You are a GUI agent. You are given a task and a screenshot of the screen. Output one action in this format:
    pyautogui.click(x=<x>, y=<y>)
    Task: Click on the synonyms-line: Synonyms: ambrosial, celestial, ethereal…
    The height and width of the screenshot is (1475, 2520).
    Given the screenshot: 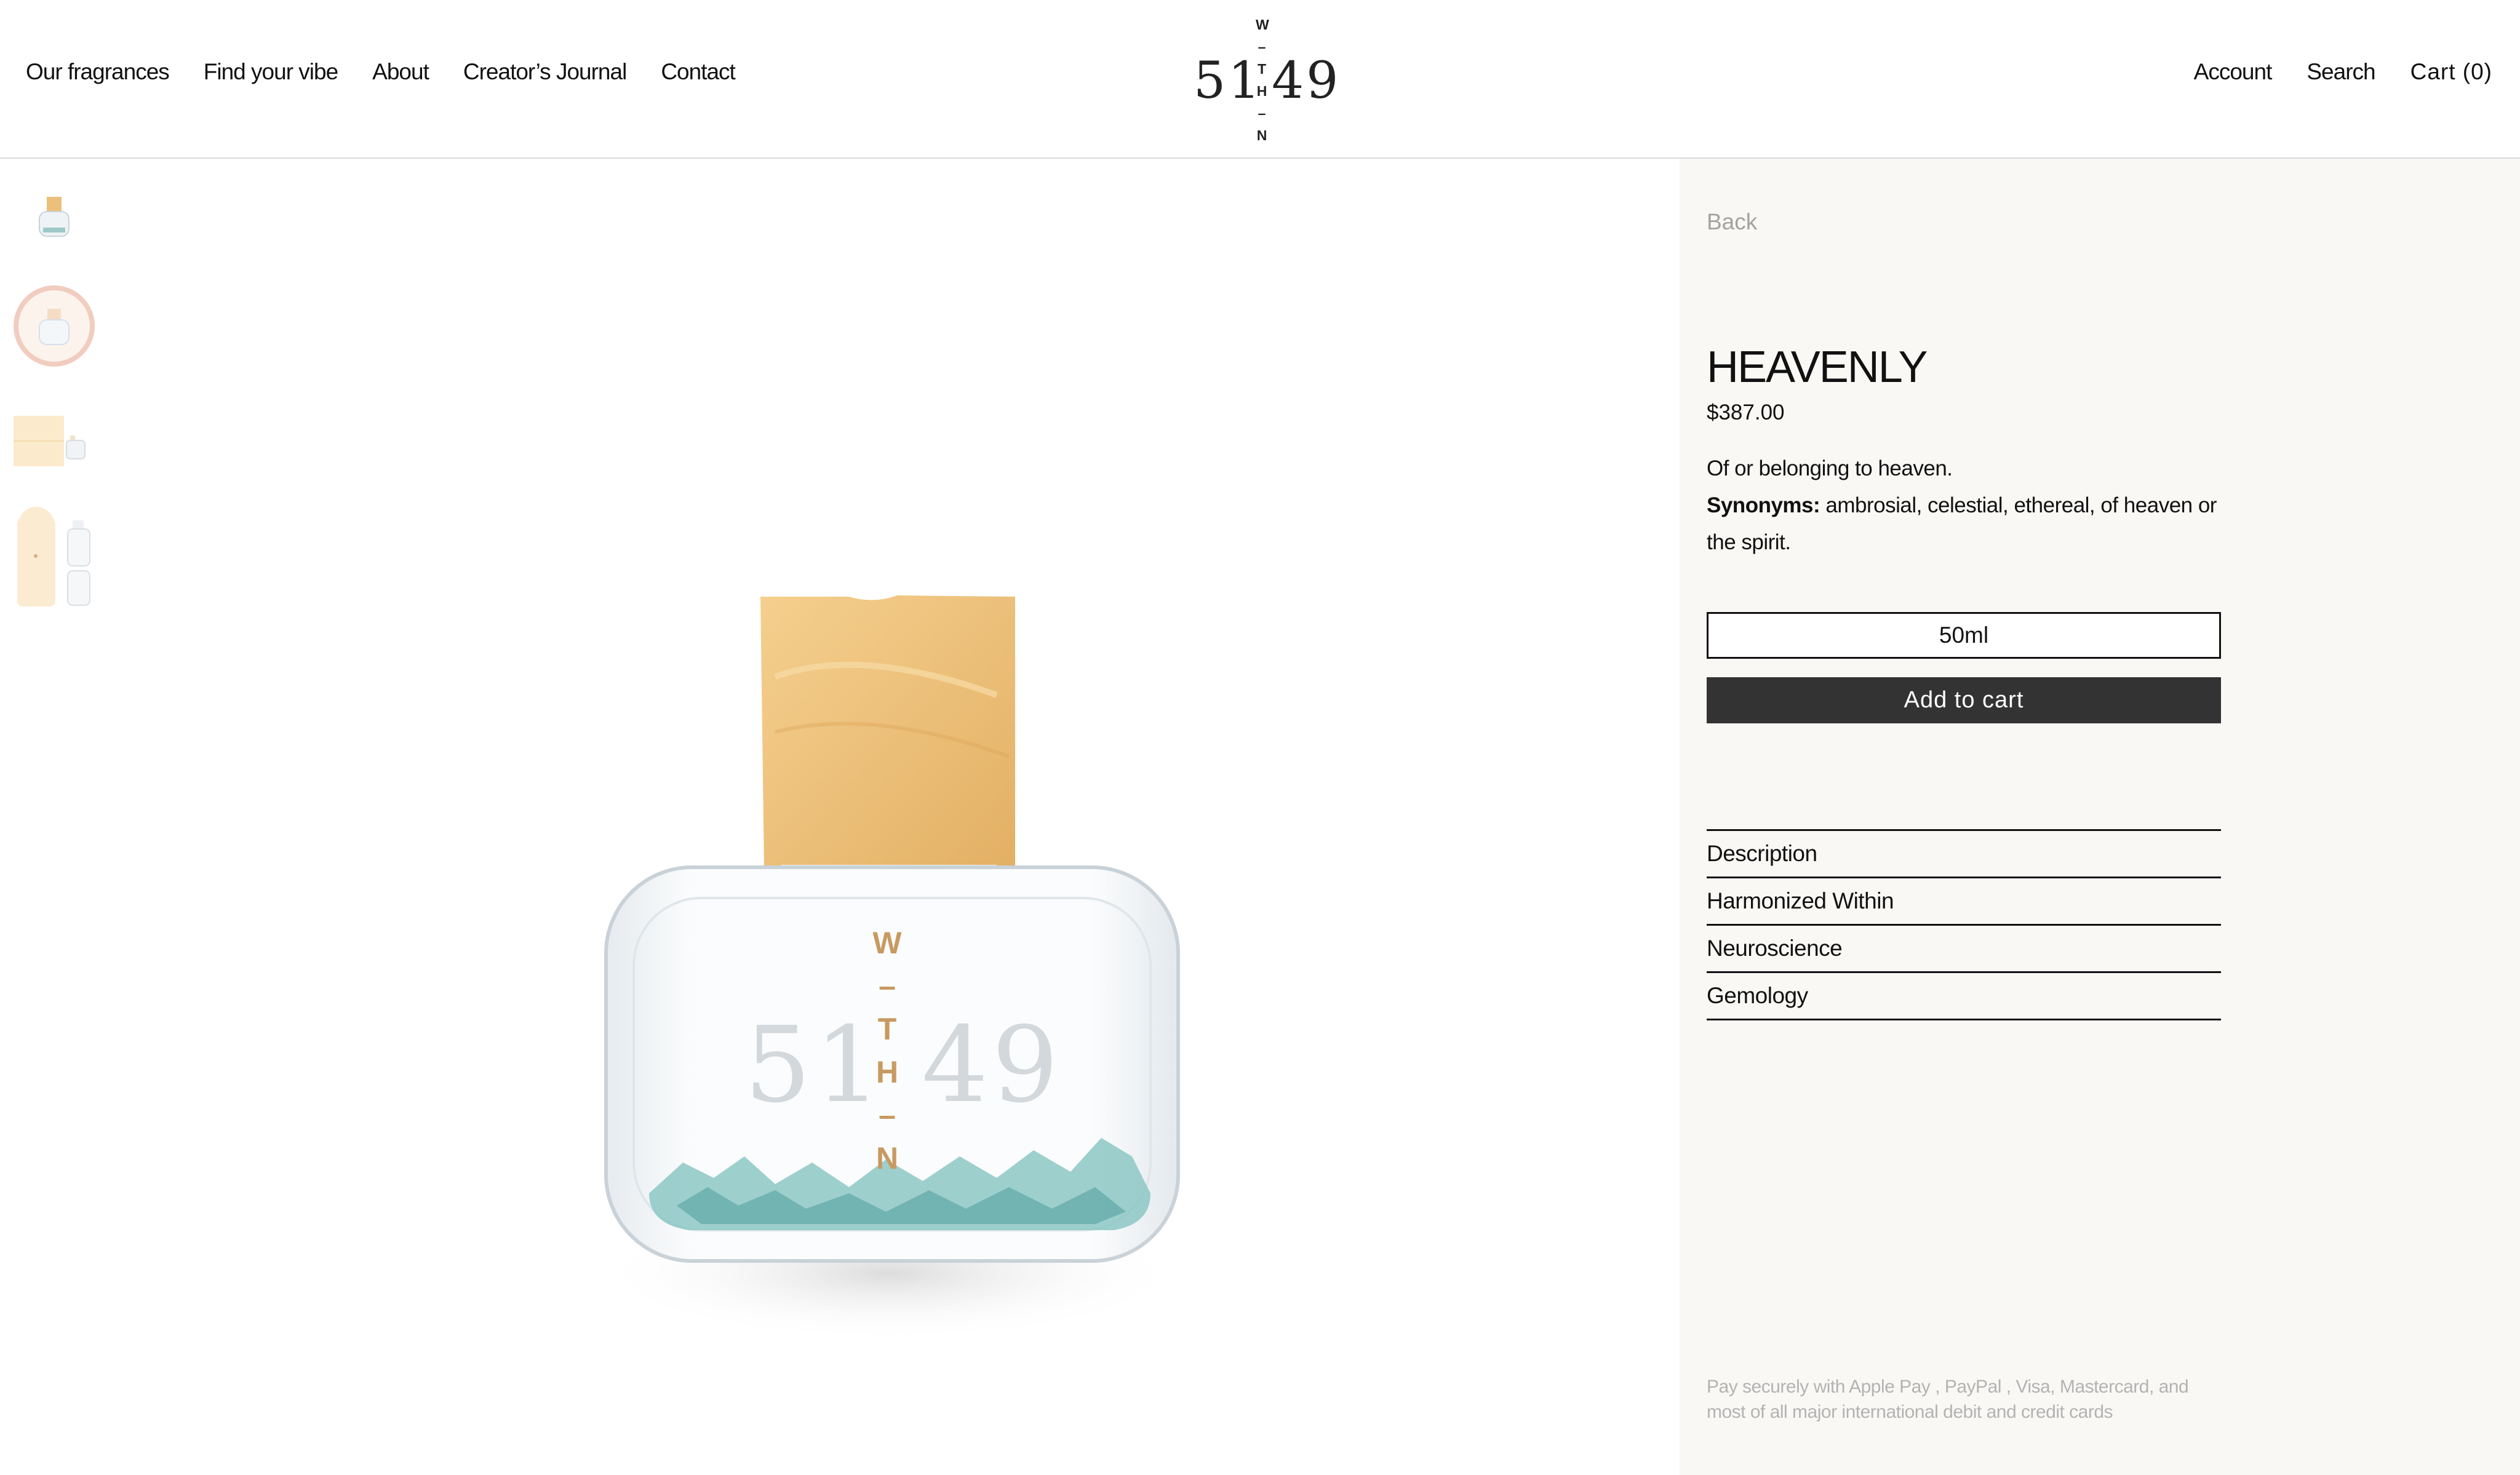 What is the action you would take?
    pyautogui.click(x=1971, y=524)
    